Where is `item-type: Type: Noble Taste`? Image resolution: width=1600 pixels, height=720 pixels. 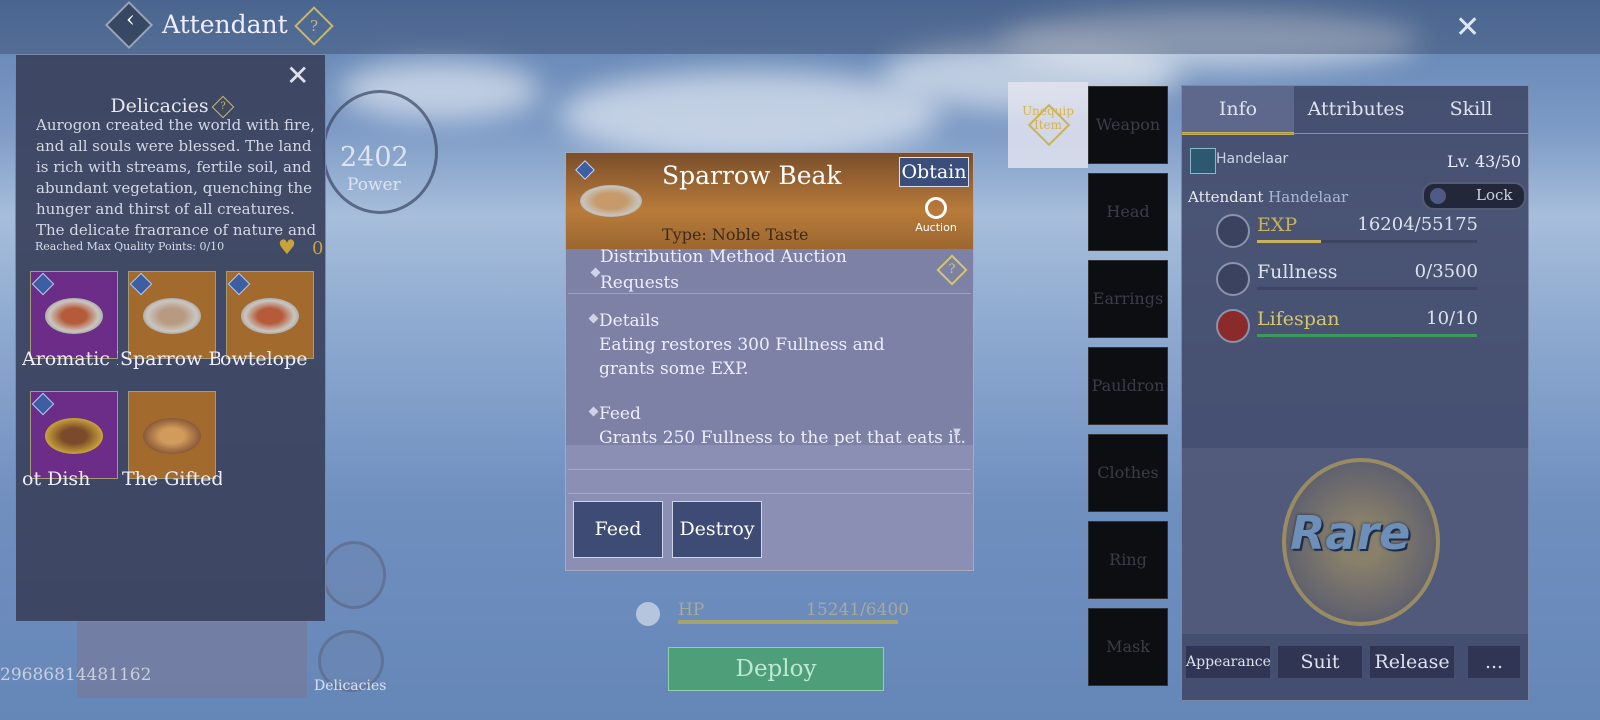 item-type: Type: Noble Taste is located at coordinates (735, 234).